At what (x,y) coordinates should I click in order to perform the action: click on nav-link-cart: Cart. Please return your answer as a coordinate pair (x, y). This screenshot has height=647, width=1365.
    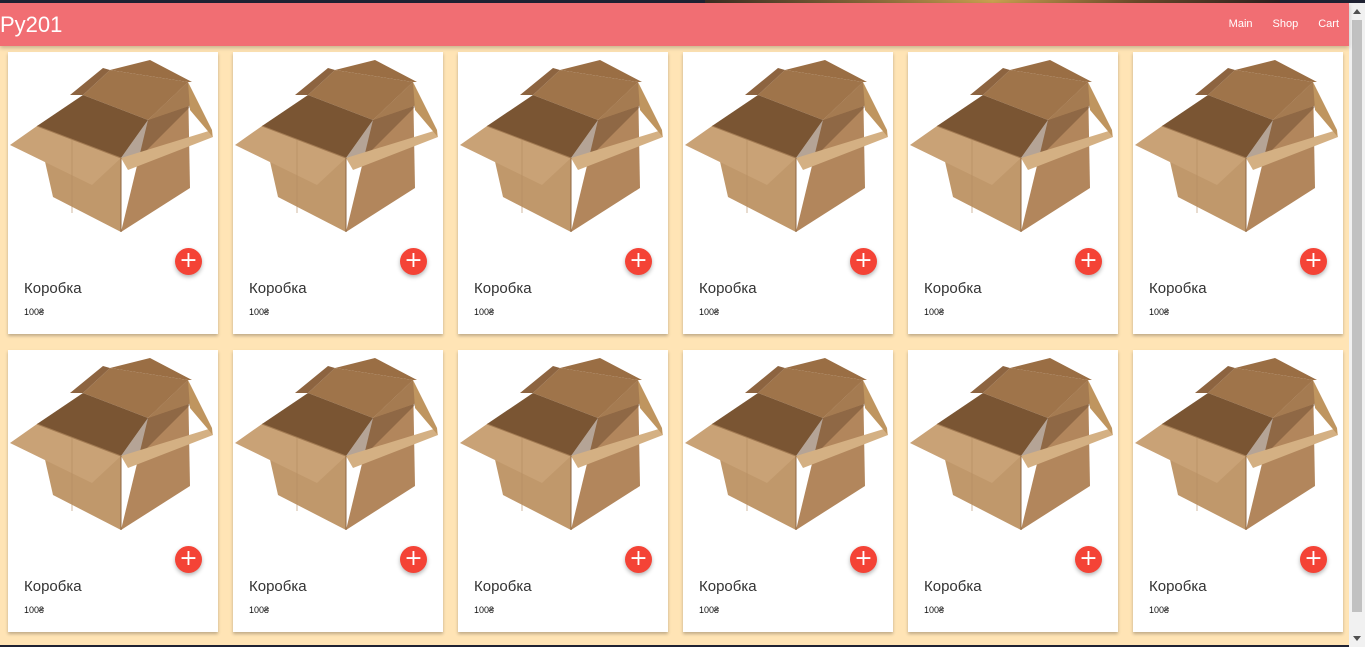
    Looking at the image, I should click on (1328, 24).